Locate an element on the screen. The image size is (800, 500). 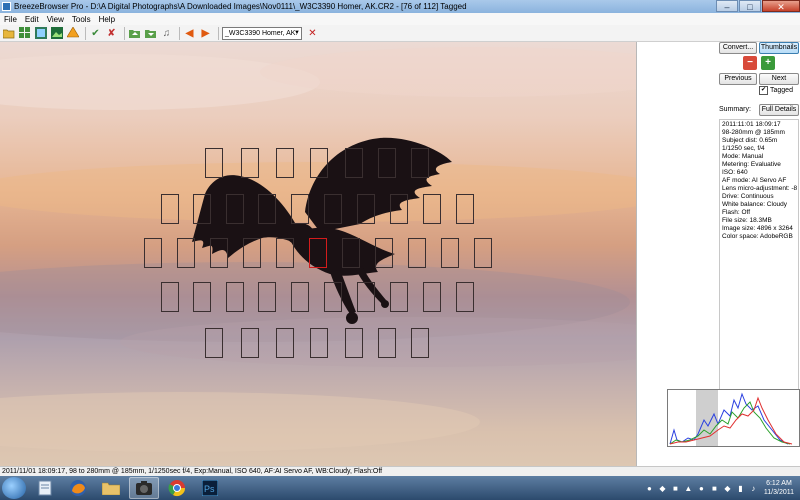
menu-view: View is located at coordinates (55, 19).